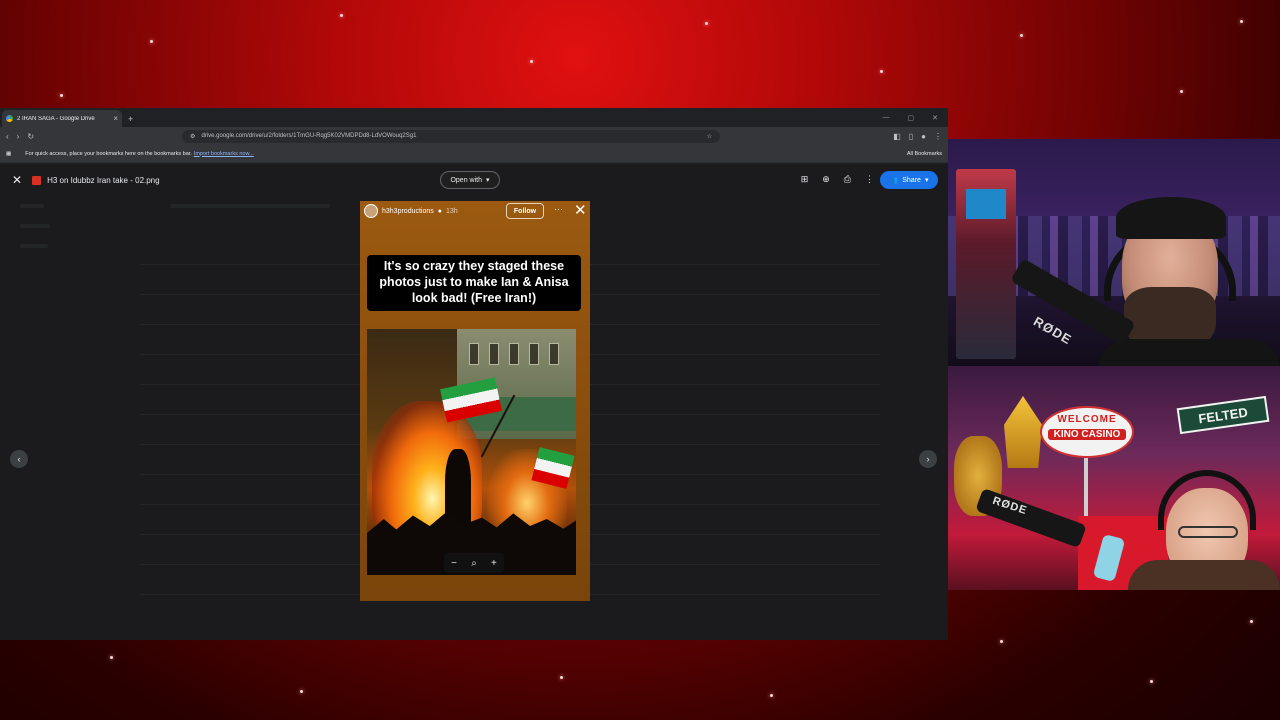 This screenshot has width=1280, height=720. I want to click on share-label: Share, so click(911, 180).